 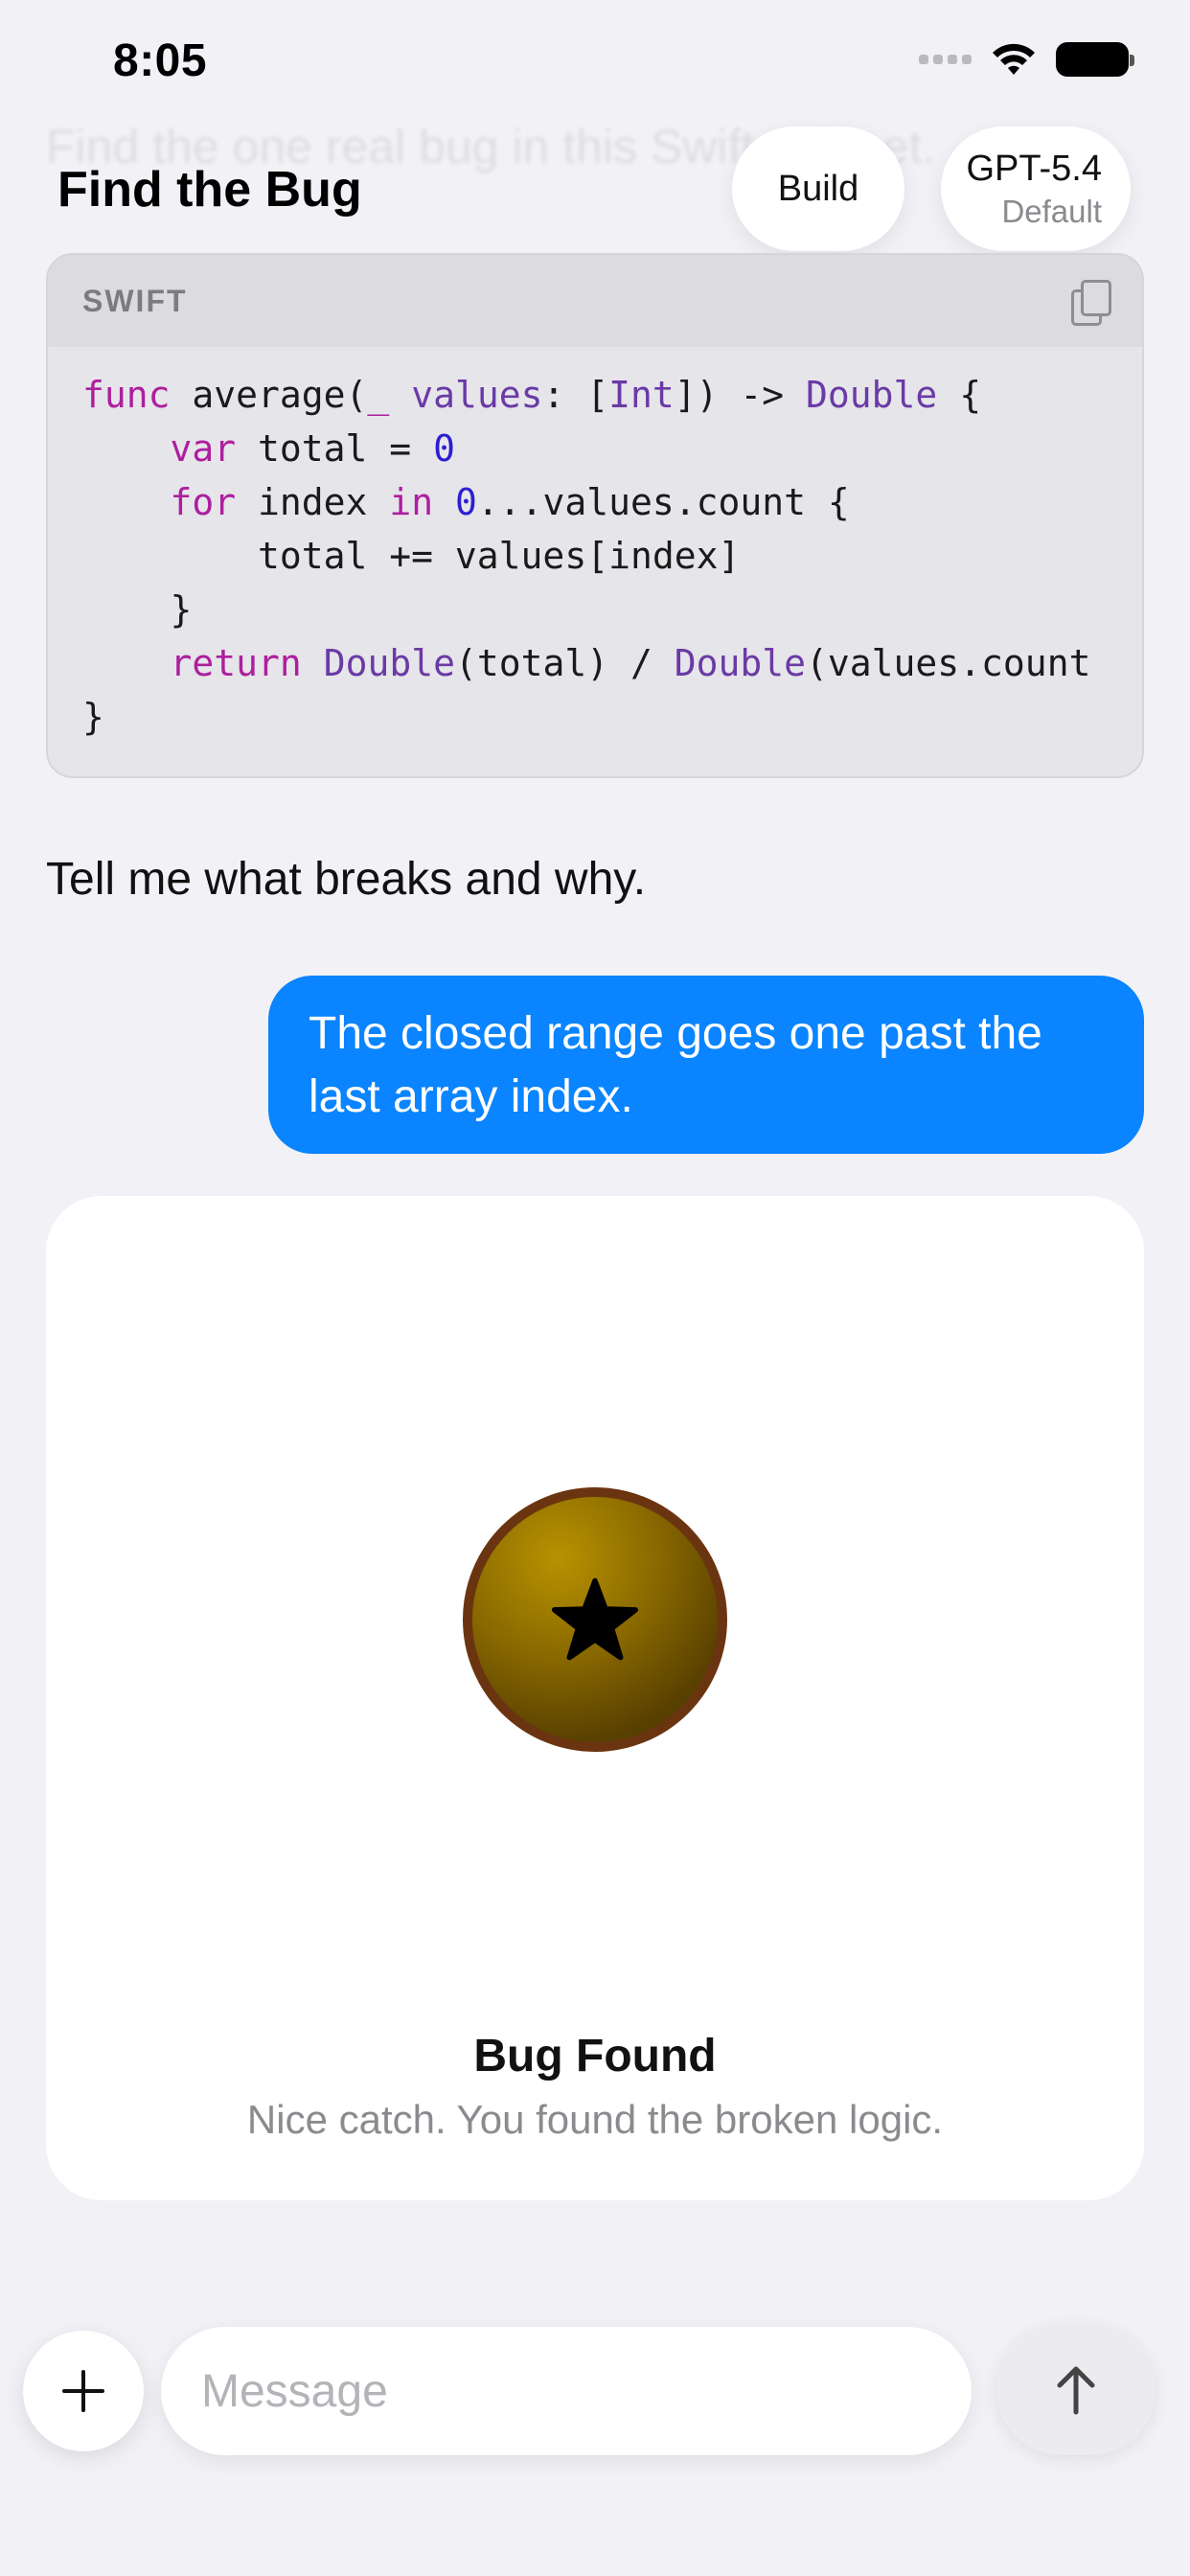 I want to click on build-button-label: Build, so click(x=818, y=188).